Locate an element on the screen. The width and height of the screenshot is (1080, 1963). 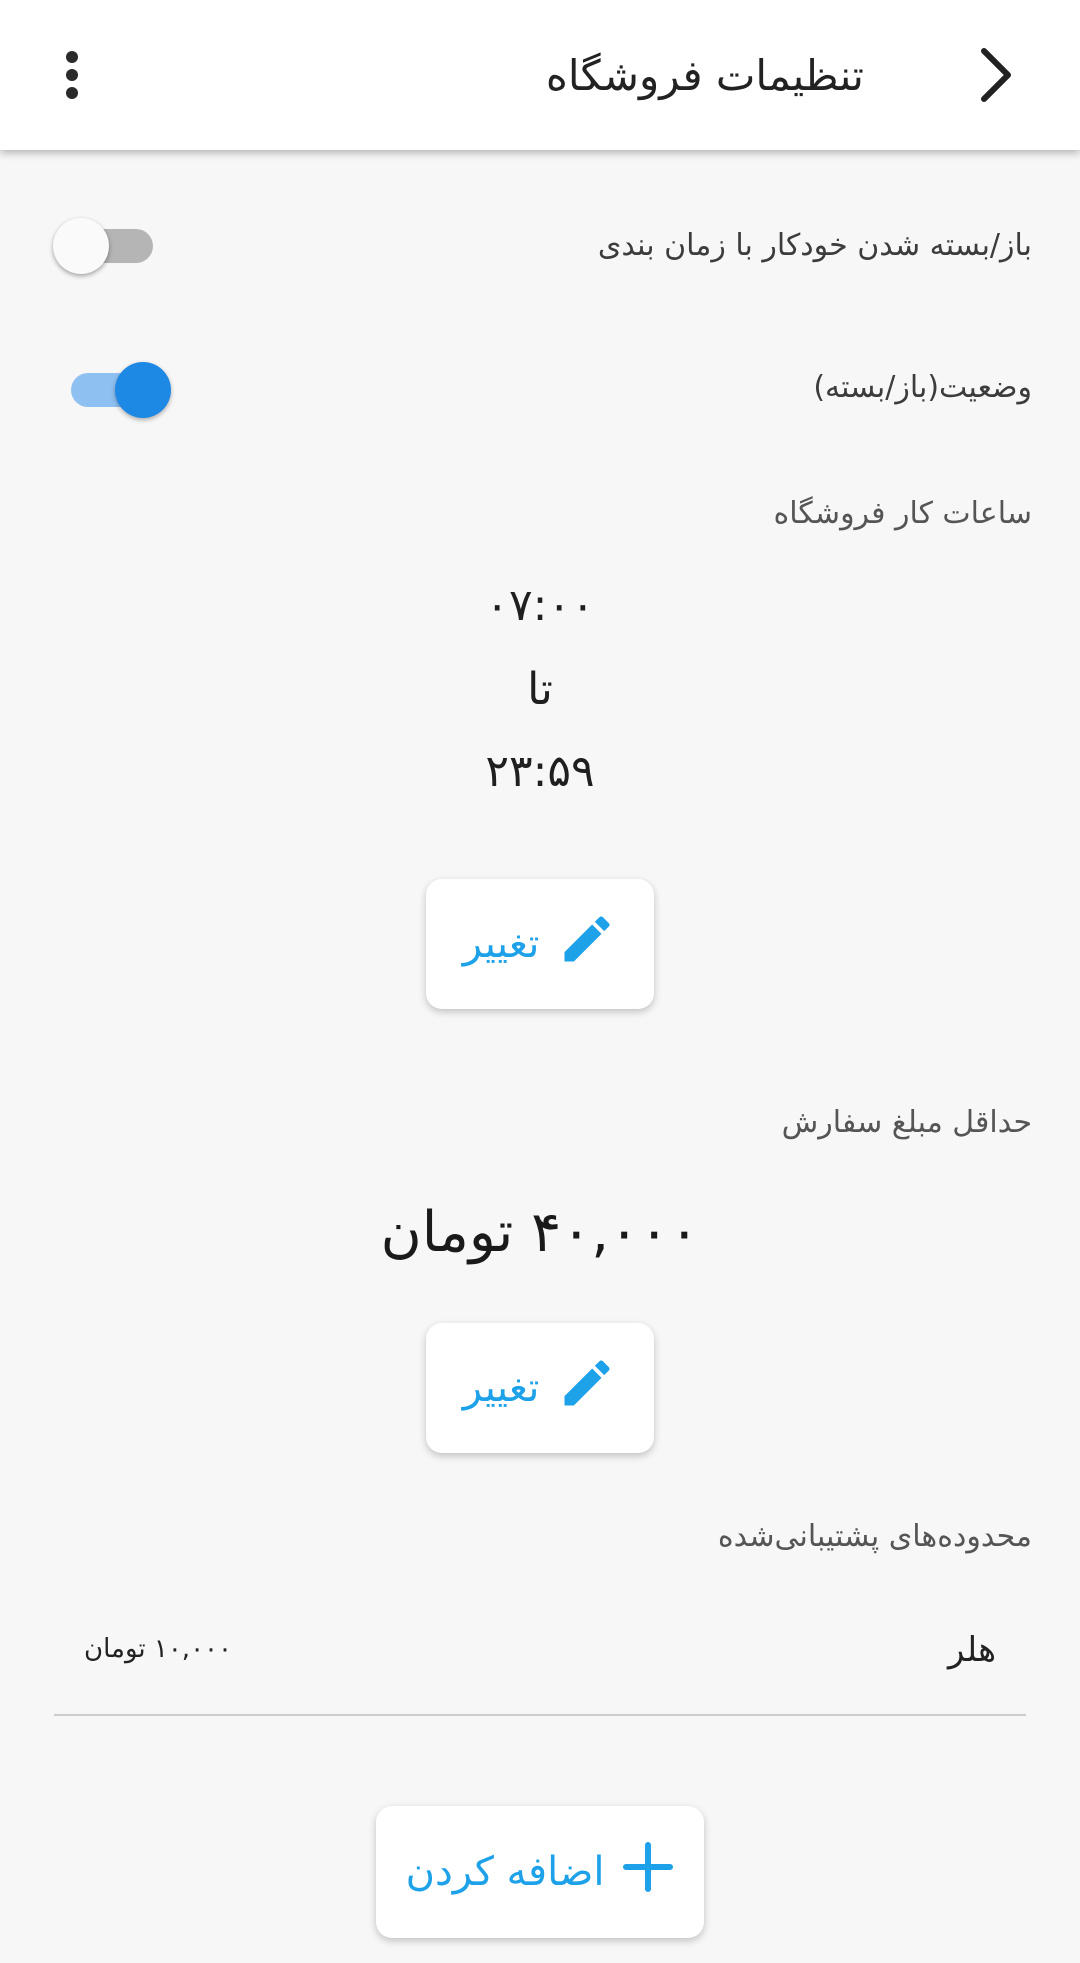
list-item: هلر ۱۰,۰۰۰ تومان is located at coordinates (540, 1655).